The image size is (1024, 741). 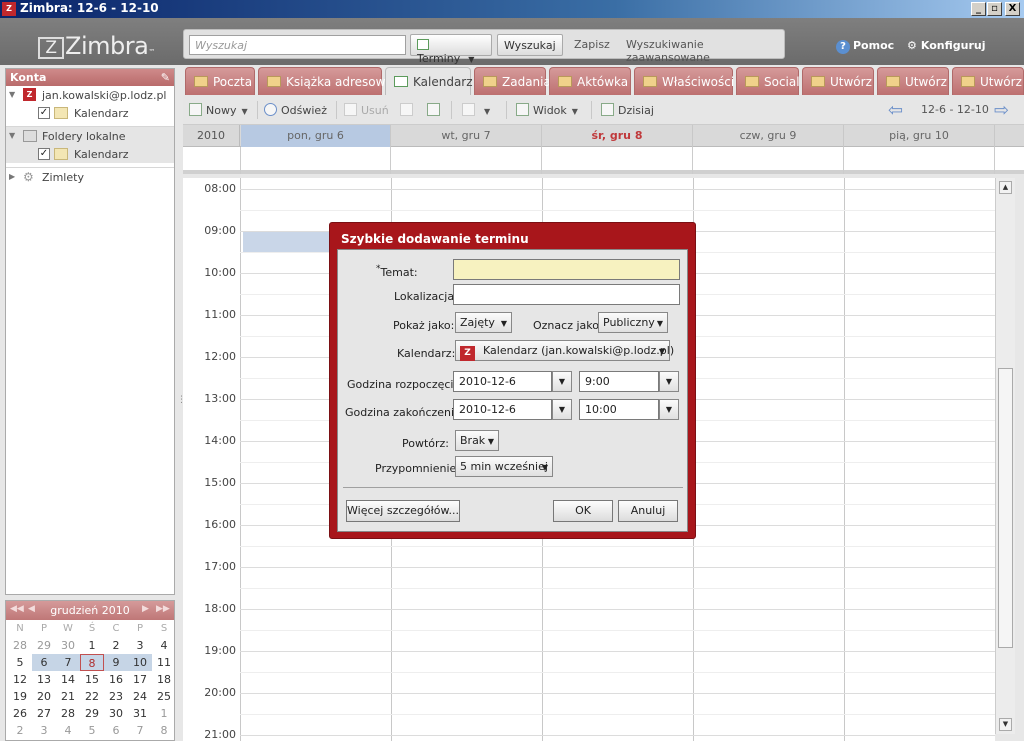 What do you see at coordinates (476, 110) in the screenshot?
I see `tag-button: ▼` at bounding box center [476, 110].